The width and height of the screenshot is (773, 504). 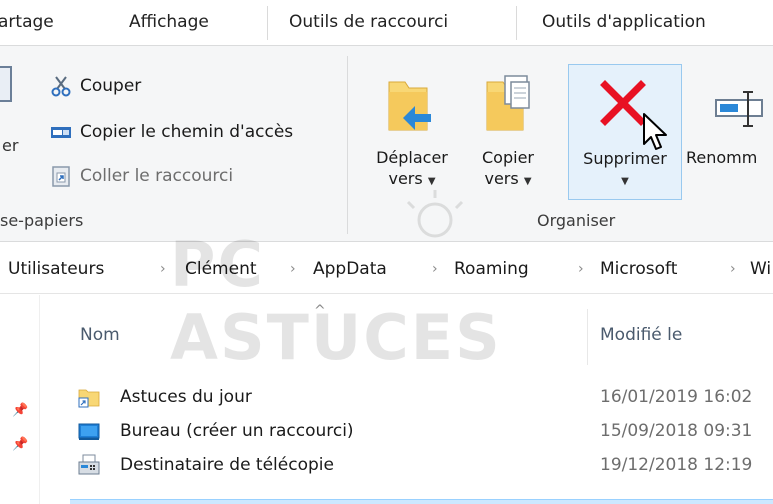 What do you see at coordinates (421, 397) in the screenshot?
I see `file-row: Astuces du jour 16/01/2019 16:02` at bounding box center [421, 397].